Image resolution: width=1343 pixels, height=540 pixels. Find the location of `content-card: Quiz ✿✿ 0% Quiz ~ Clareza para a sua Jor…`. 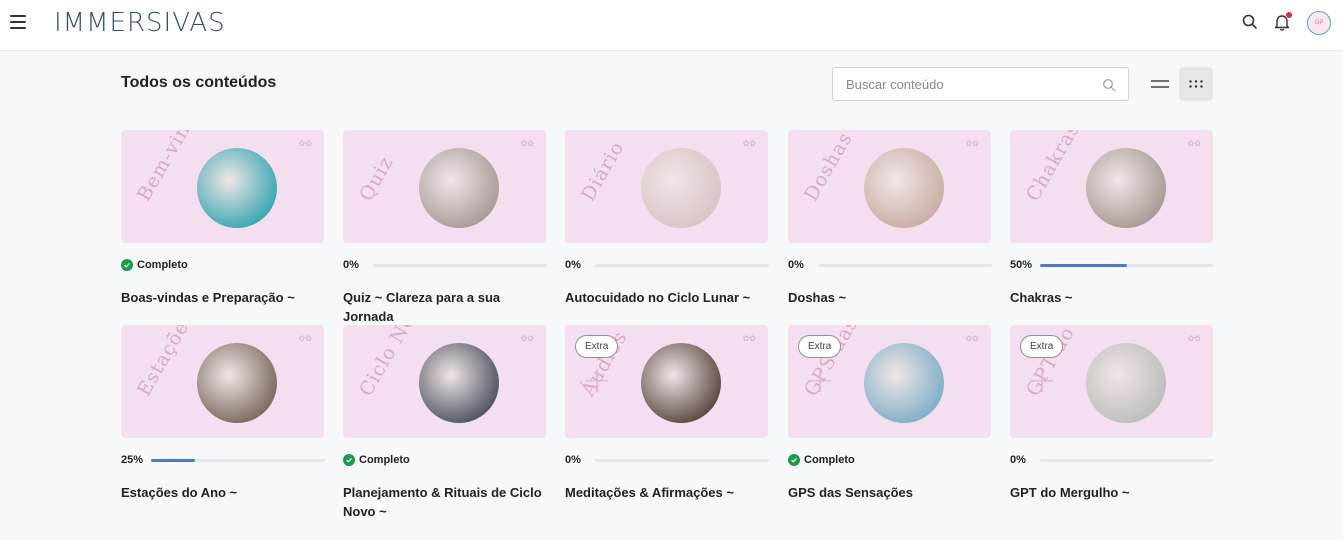

content-card: Quiz ✿✿ 0% Quiz ~ Clareza para a sua Jor… is located at coordinates (445, 227).